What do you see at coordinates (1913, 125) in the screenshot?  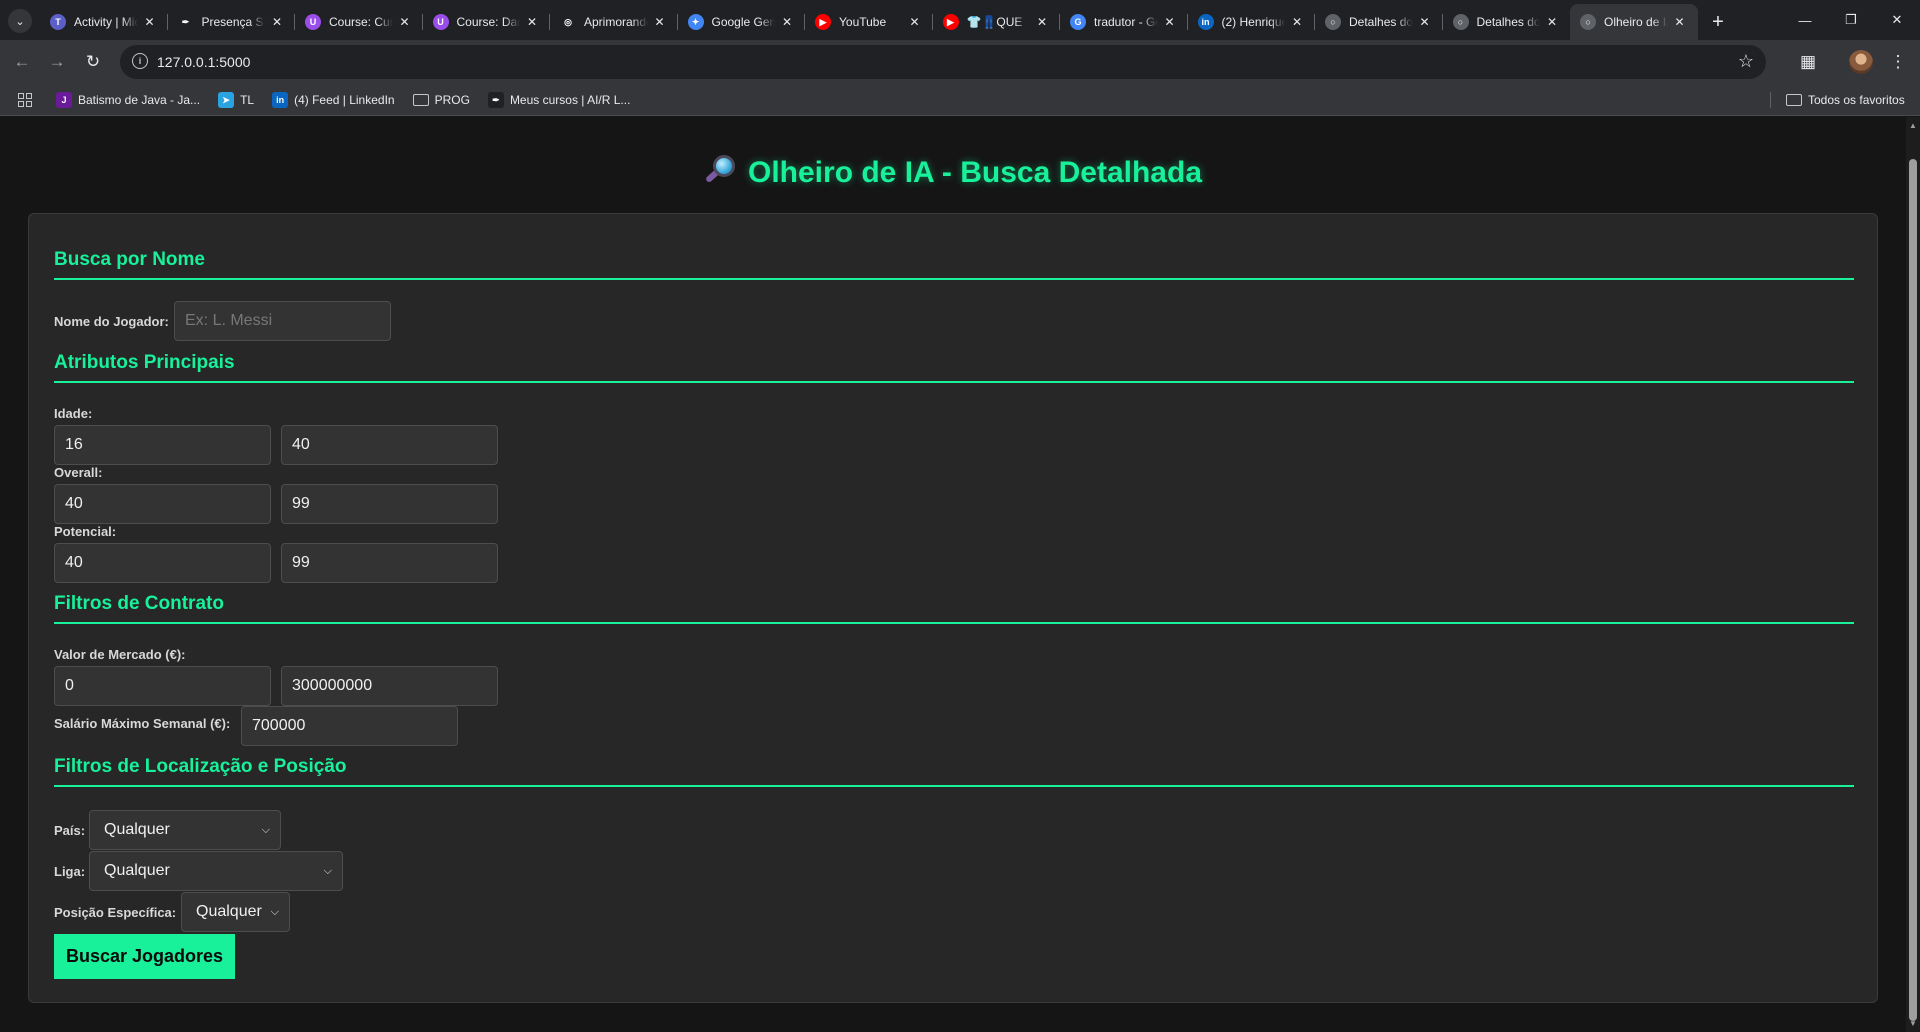 I see `scroll-up-arrow-icon: ▲` at bounding box center [1913, 125].